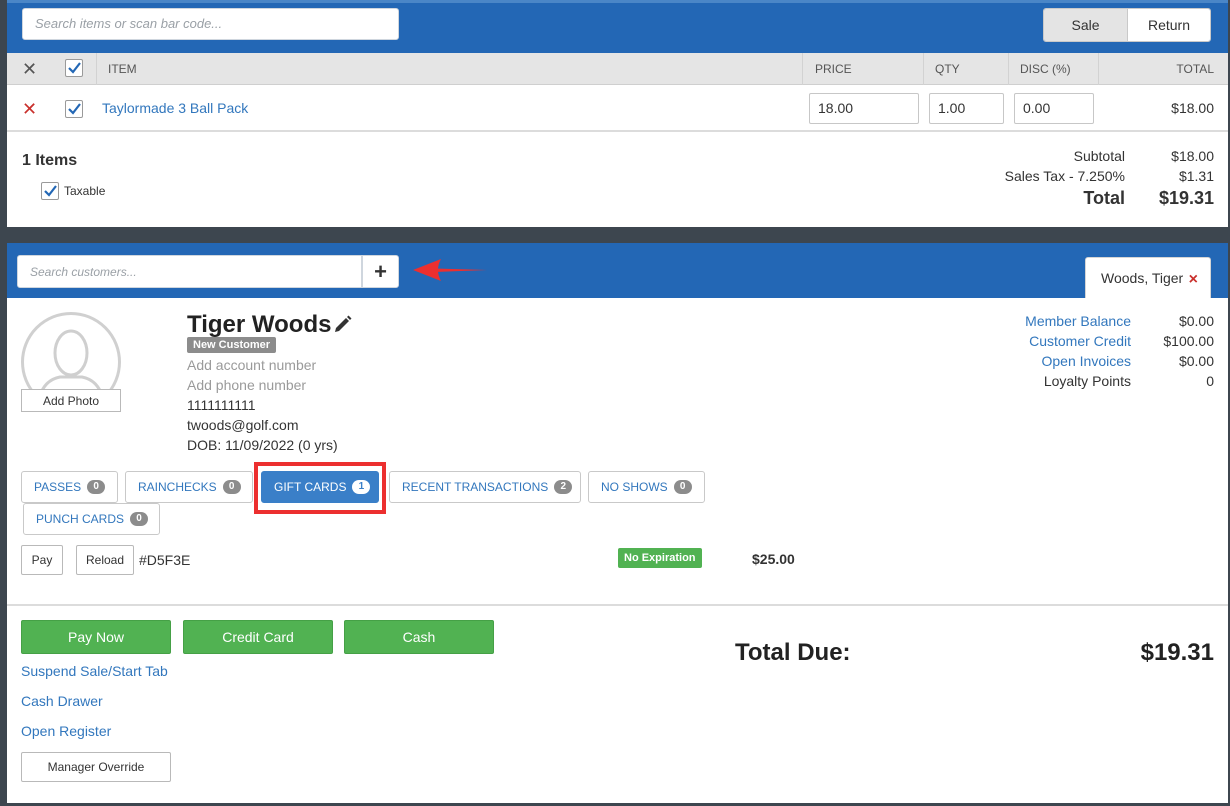 This screenshot has height=806, width=1230. Describe the element at coordinates (563, 487) in the screenshot. I see `tab-count-badge: 2` at that location.